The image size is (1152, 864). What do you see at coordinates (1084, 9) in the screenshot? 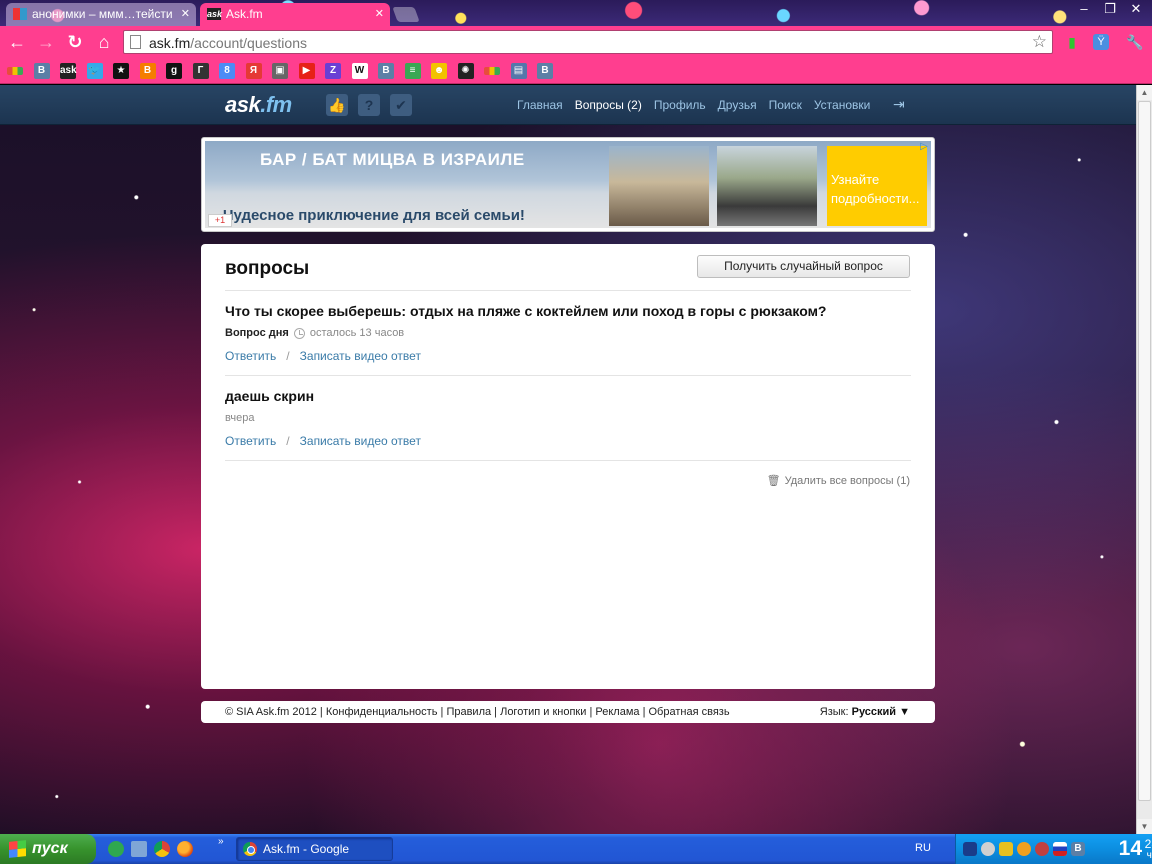
I see `minimize-icon: –` at bounding box center [1084, 9].